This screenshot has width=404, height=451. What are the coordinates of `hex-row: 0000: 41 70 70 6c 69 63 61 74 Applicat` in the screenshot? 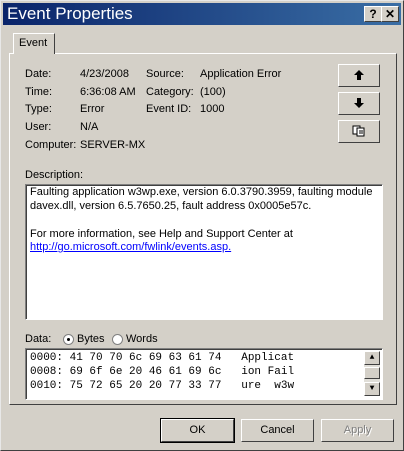 It's located at (162, 358).